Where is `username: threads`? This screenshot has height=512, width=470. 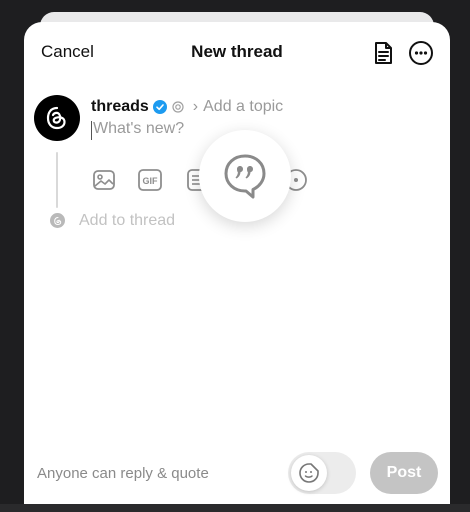 username: threads is located at coordinates (120, 107).